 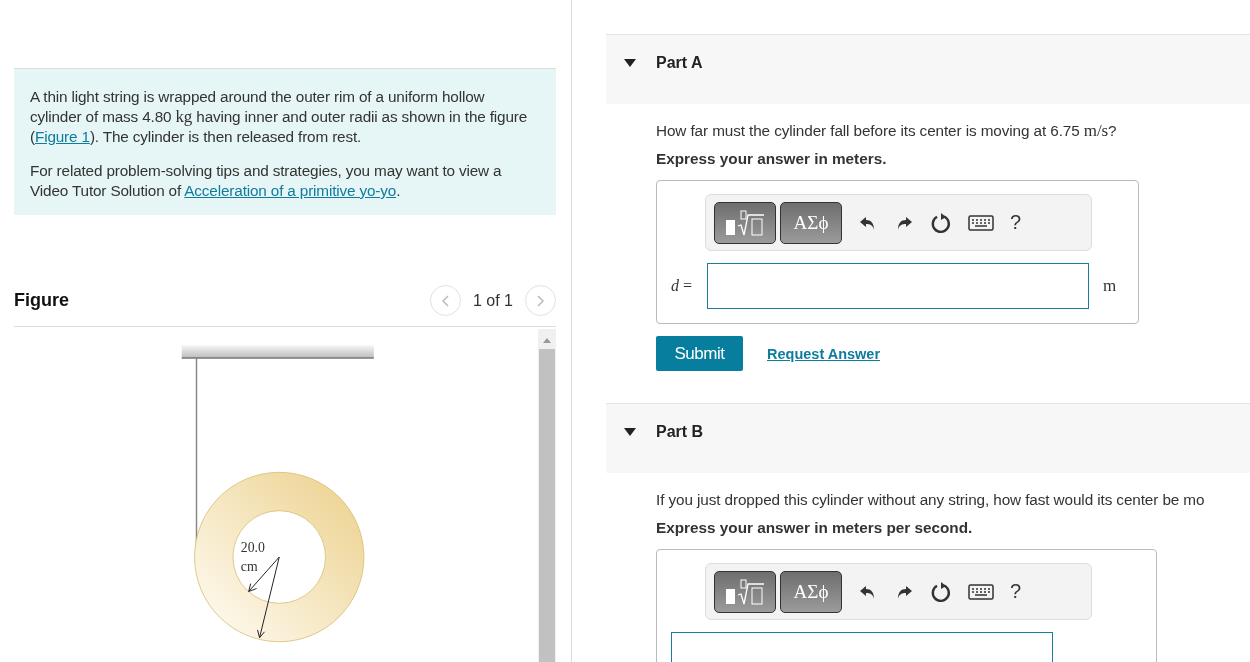 What do you see at coordinates (928, 438) in the screenshot?
I see `part-header: Part B` at bounding box center [928, 438].